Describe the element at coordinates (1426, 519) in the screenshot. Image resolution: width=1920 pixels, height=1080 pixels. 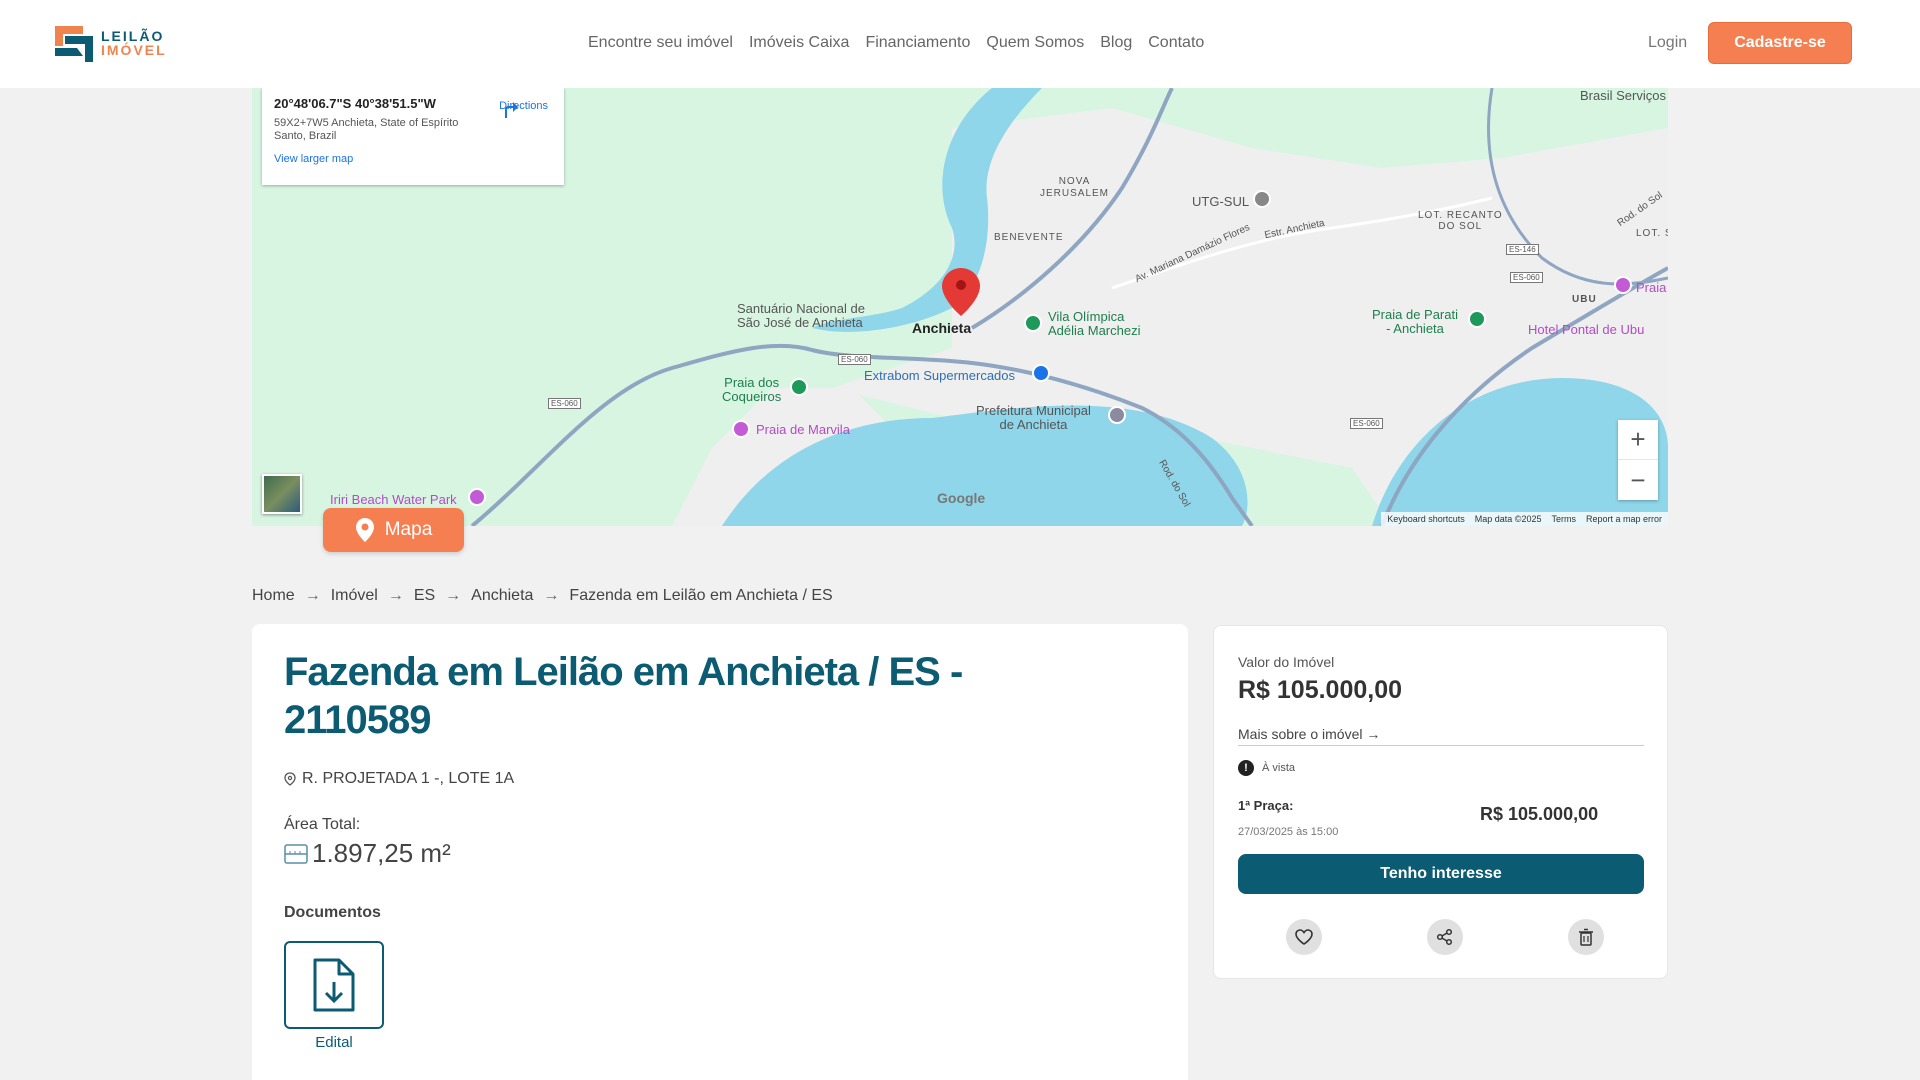
I see `keyboard-shortcuts-link: Keyboard shortcuts` at that location.